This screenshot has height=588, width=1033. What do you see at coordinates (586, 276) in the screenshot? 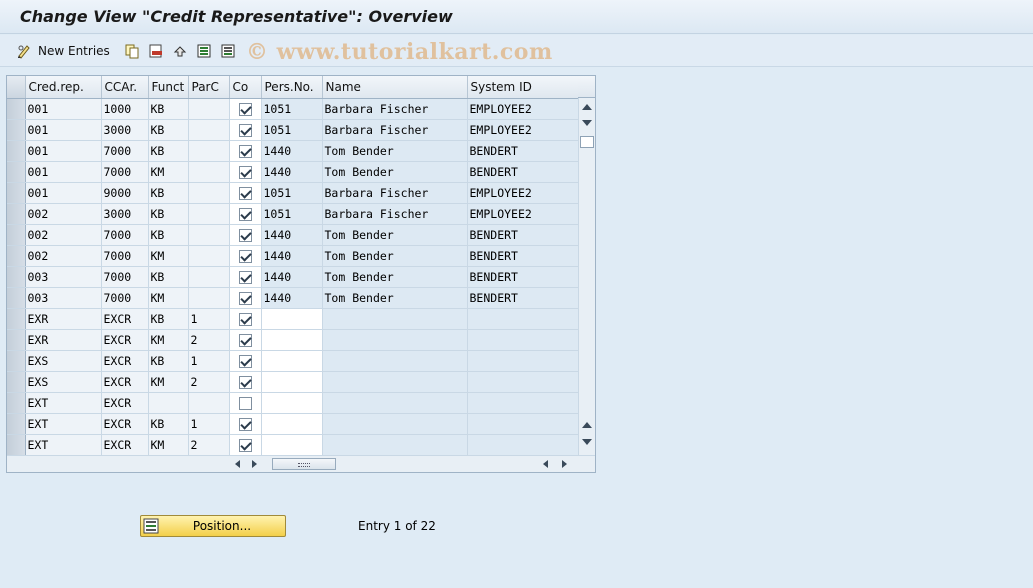
I see `vertical-scrollbar` at bounding box center [586, 276].